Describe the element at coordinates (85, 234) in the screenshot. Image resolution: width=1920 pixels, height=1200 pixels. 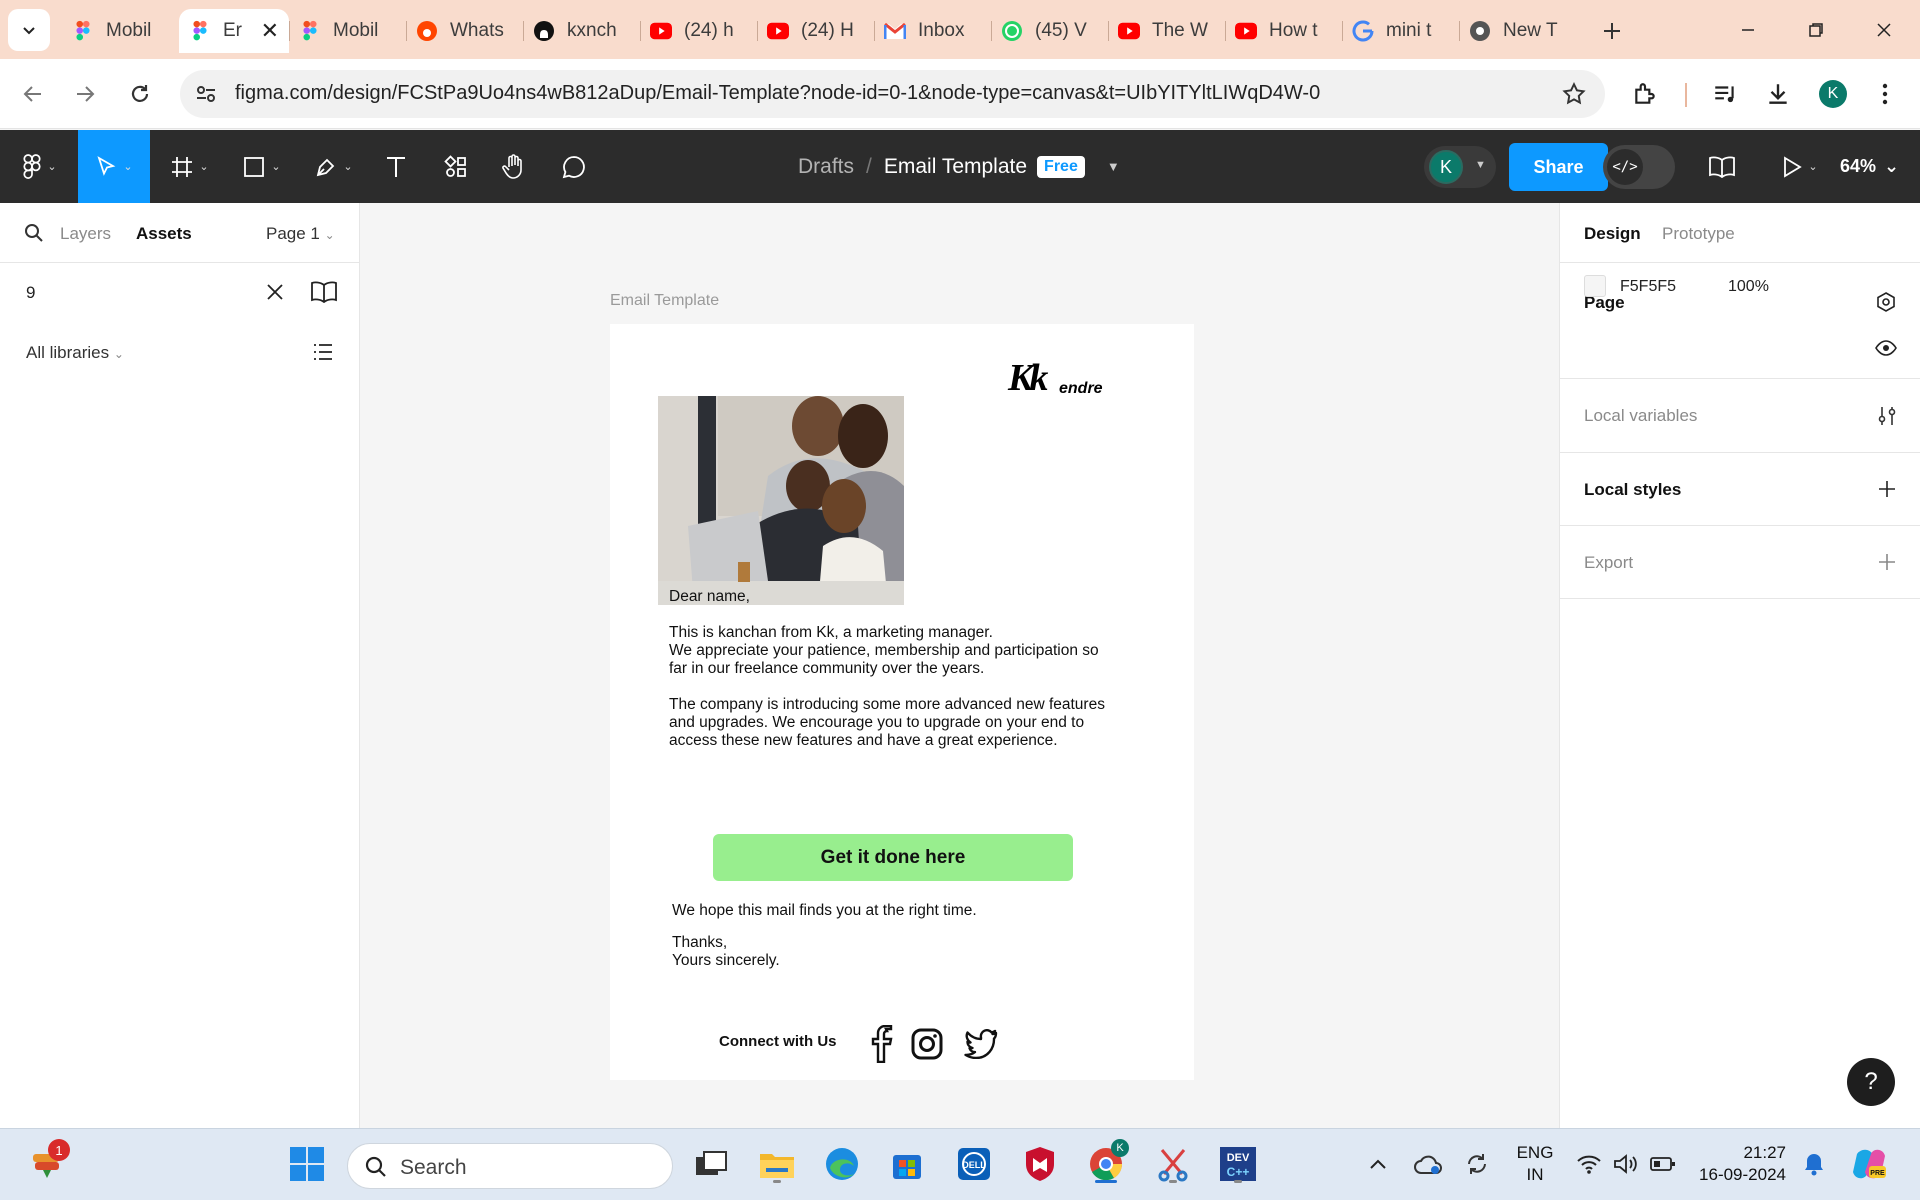
I see `tab-layers: Layers` at that location.